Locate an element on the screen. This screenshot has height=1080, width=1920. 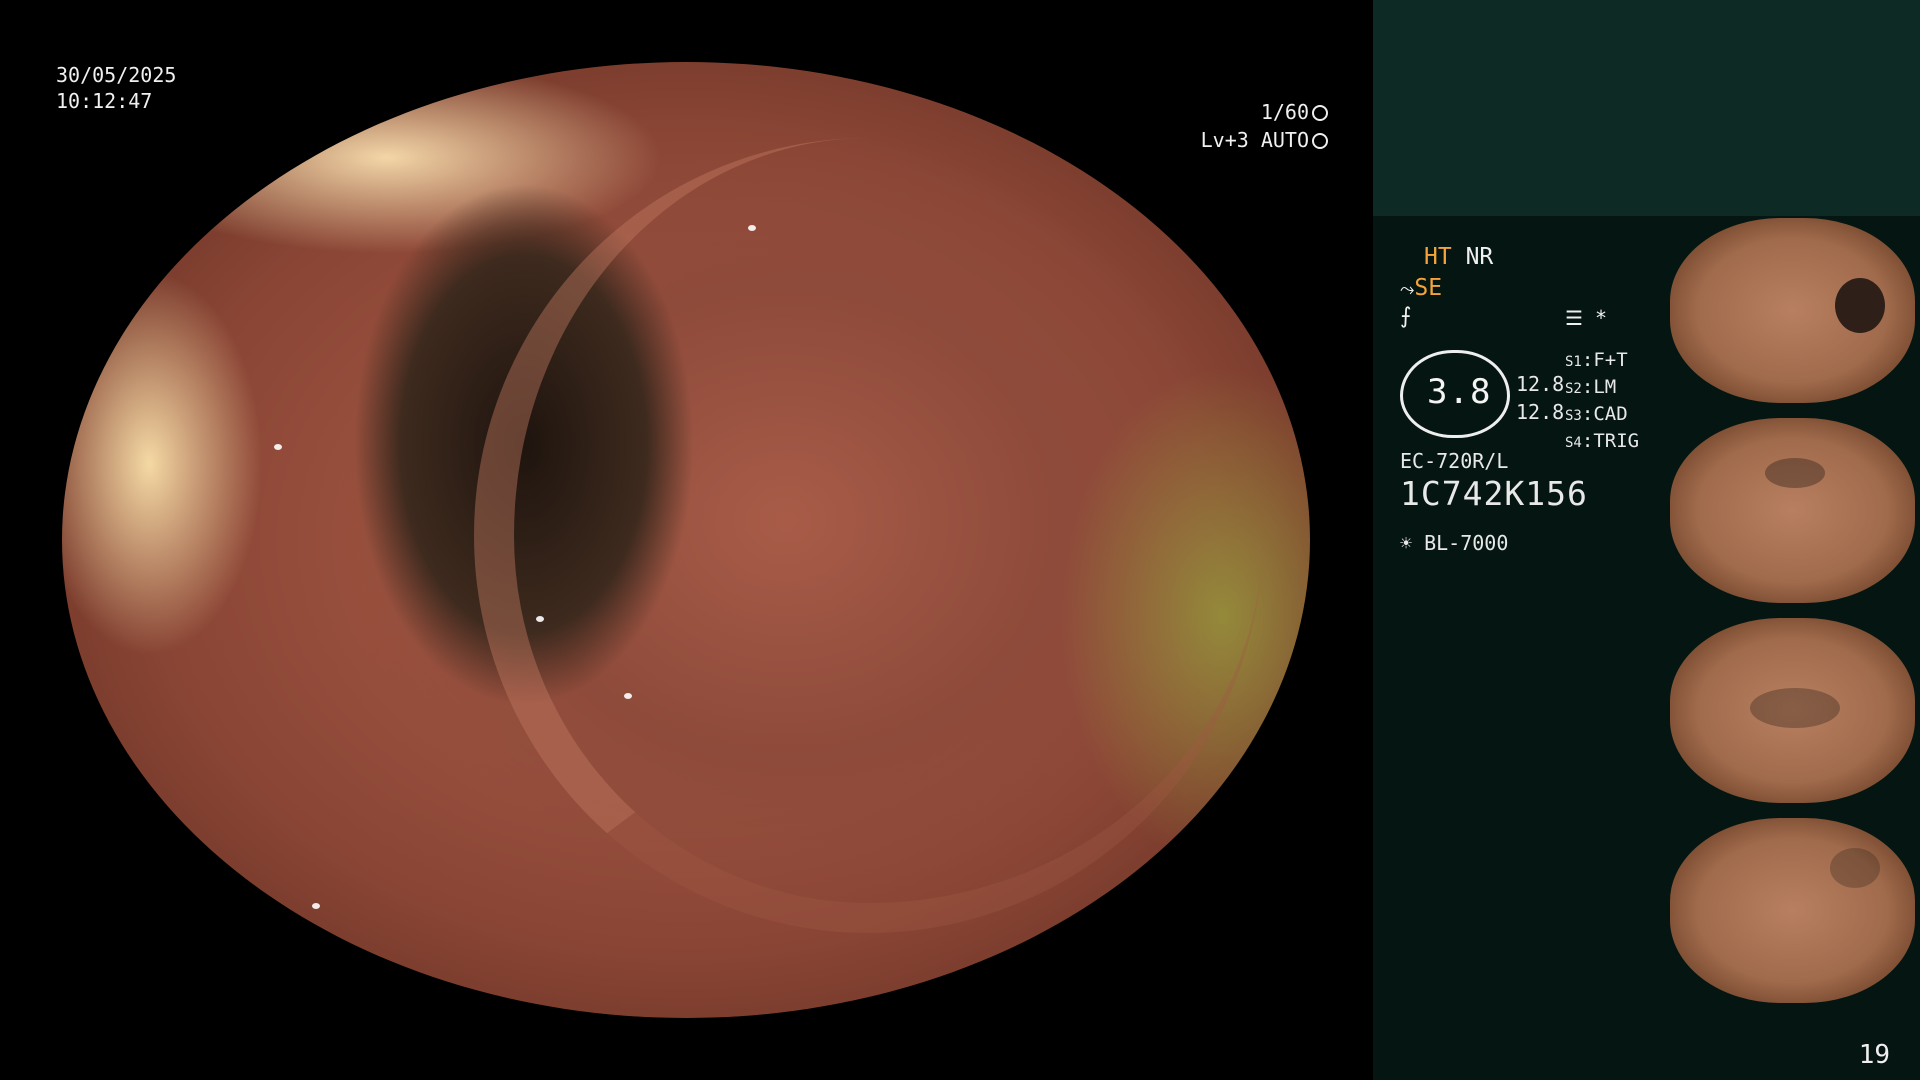
switch-settings: S1:F+T S2:LM S3:CAD S4:TRIG is located at coordinates (1602, 402).